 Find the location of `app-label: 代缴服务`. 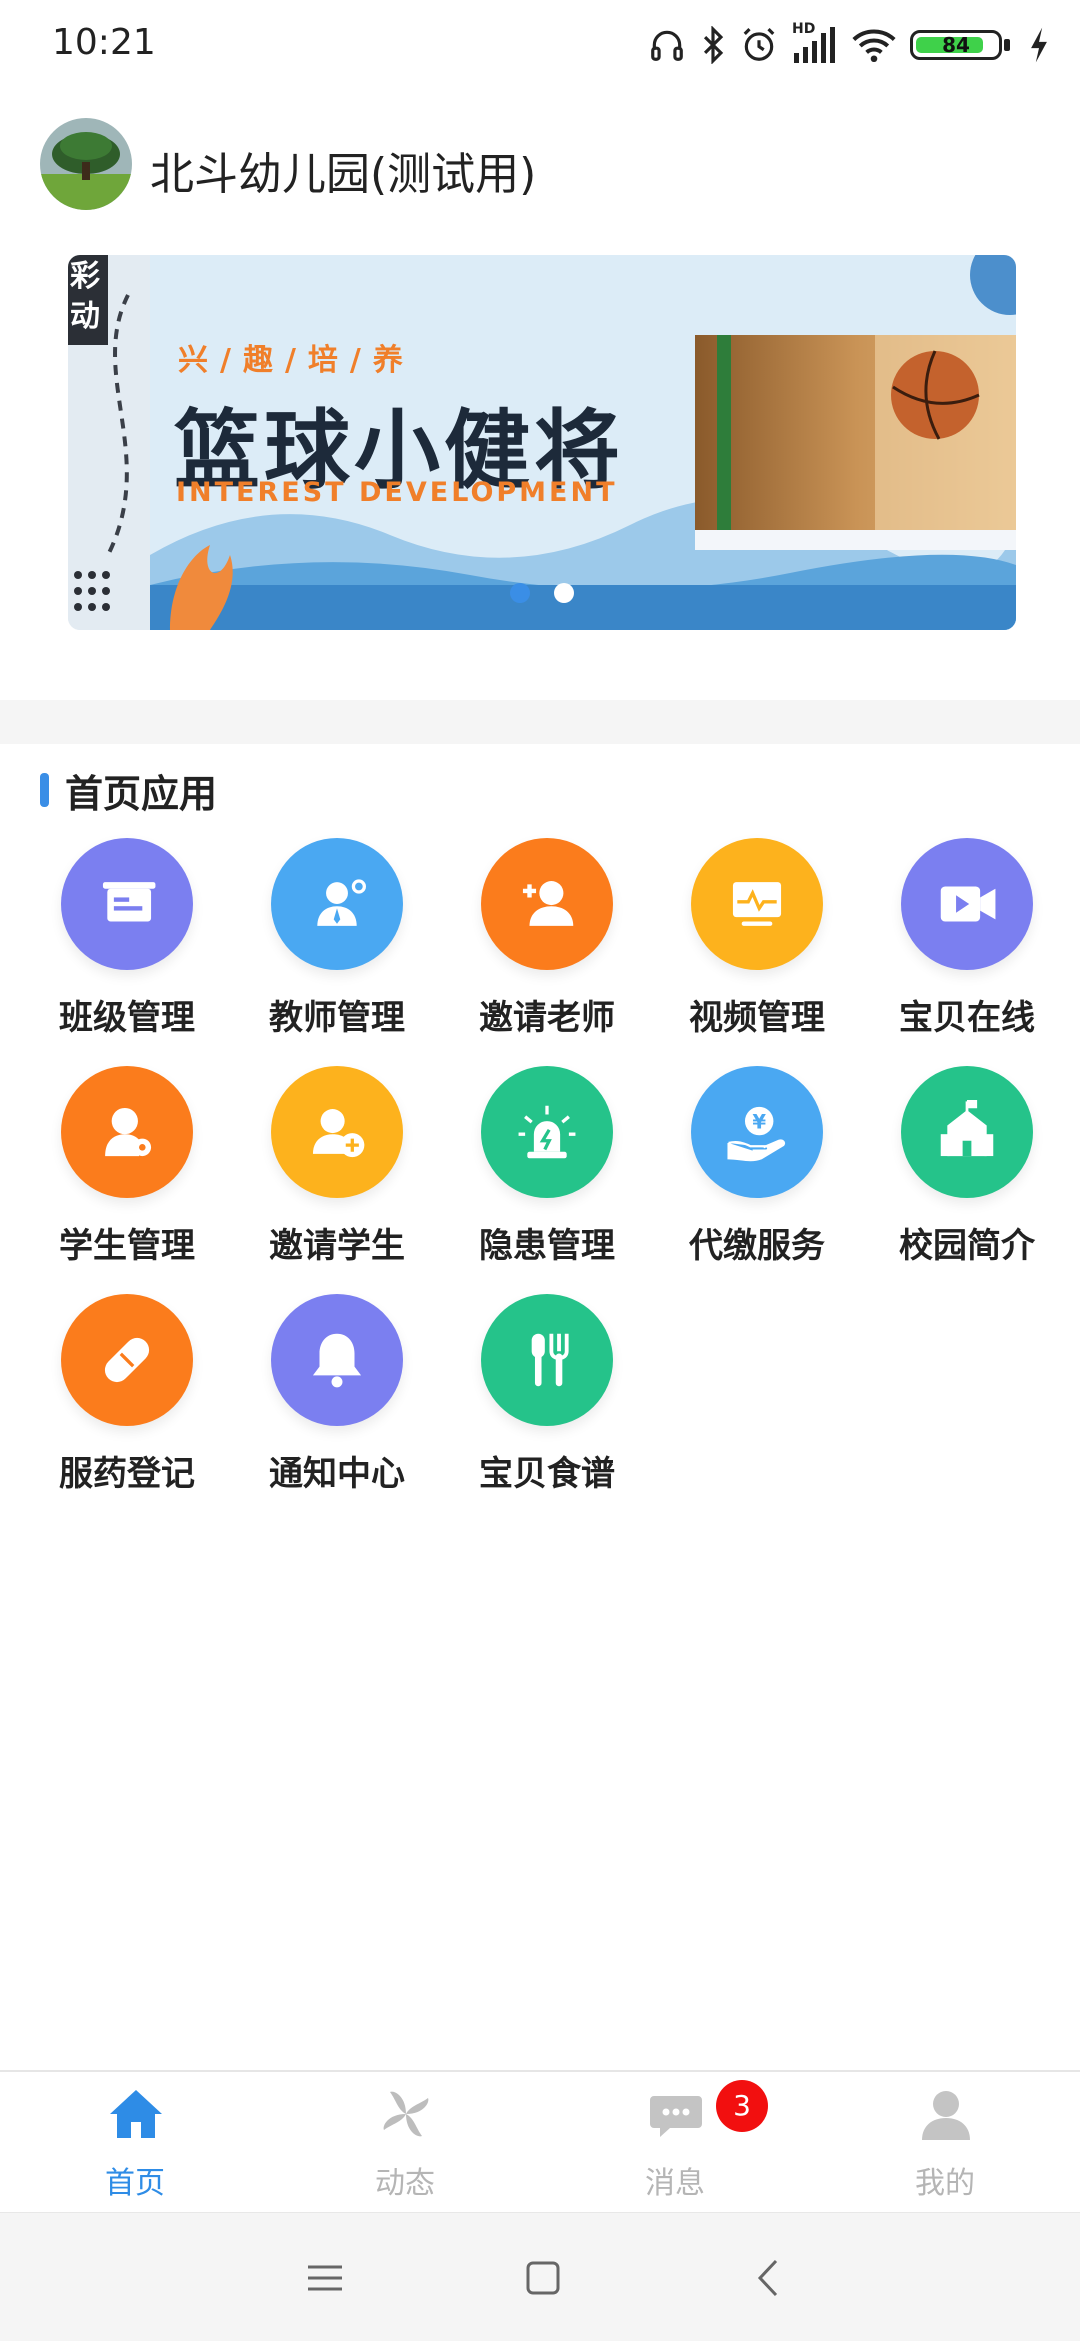

app-label: 代缴服务 is located at coordinates (757, 1246).